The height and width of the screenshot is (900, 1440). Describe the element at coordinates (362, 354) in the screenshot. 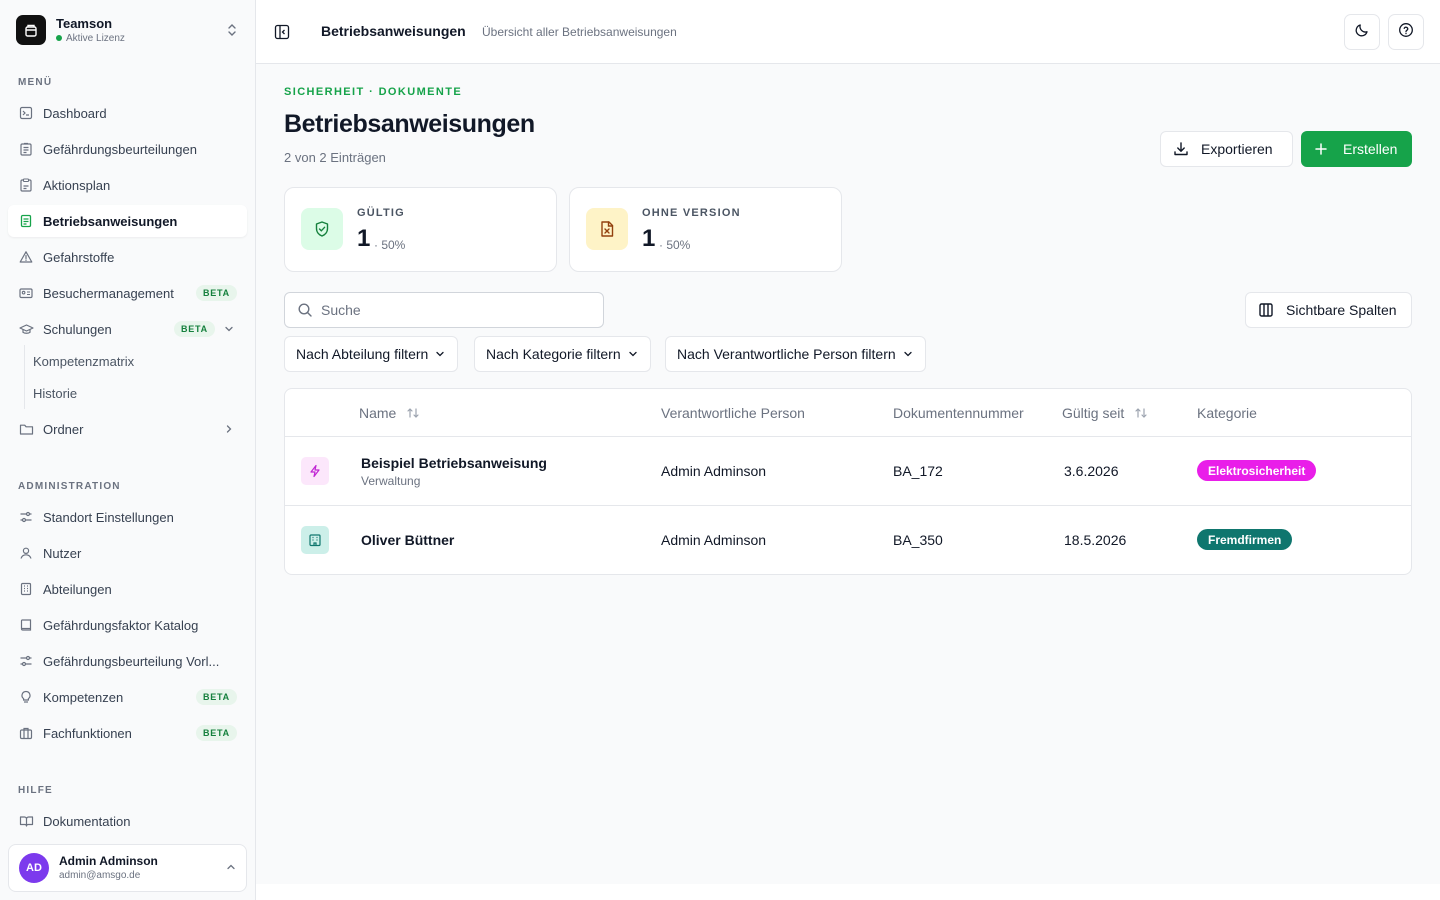

I see `filter-label: Nach Abteilung filtern` at that location.